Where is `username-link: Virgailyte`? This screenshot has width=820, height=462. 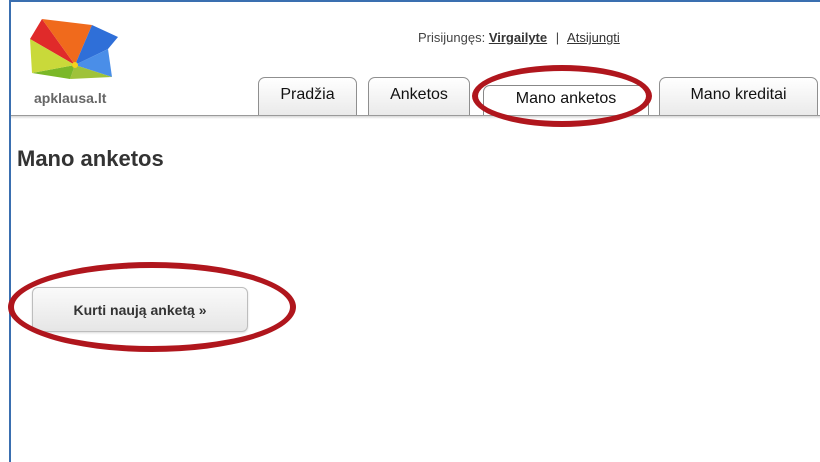
username-link: Virgailyte is located at coordinates (518, 37).